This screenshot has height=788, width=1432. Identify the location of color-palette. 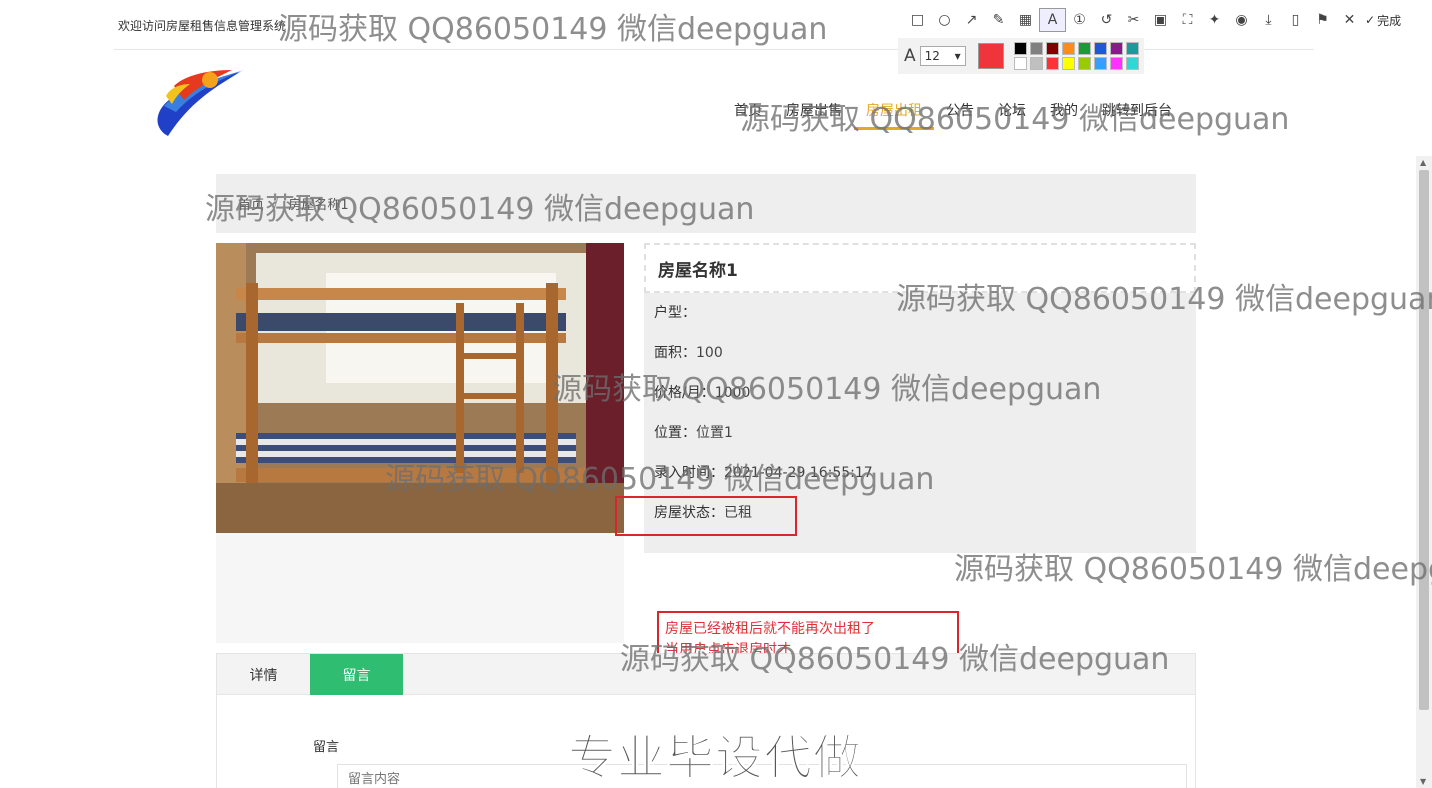
(1076, 56).